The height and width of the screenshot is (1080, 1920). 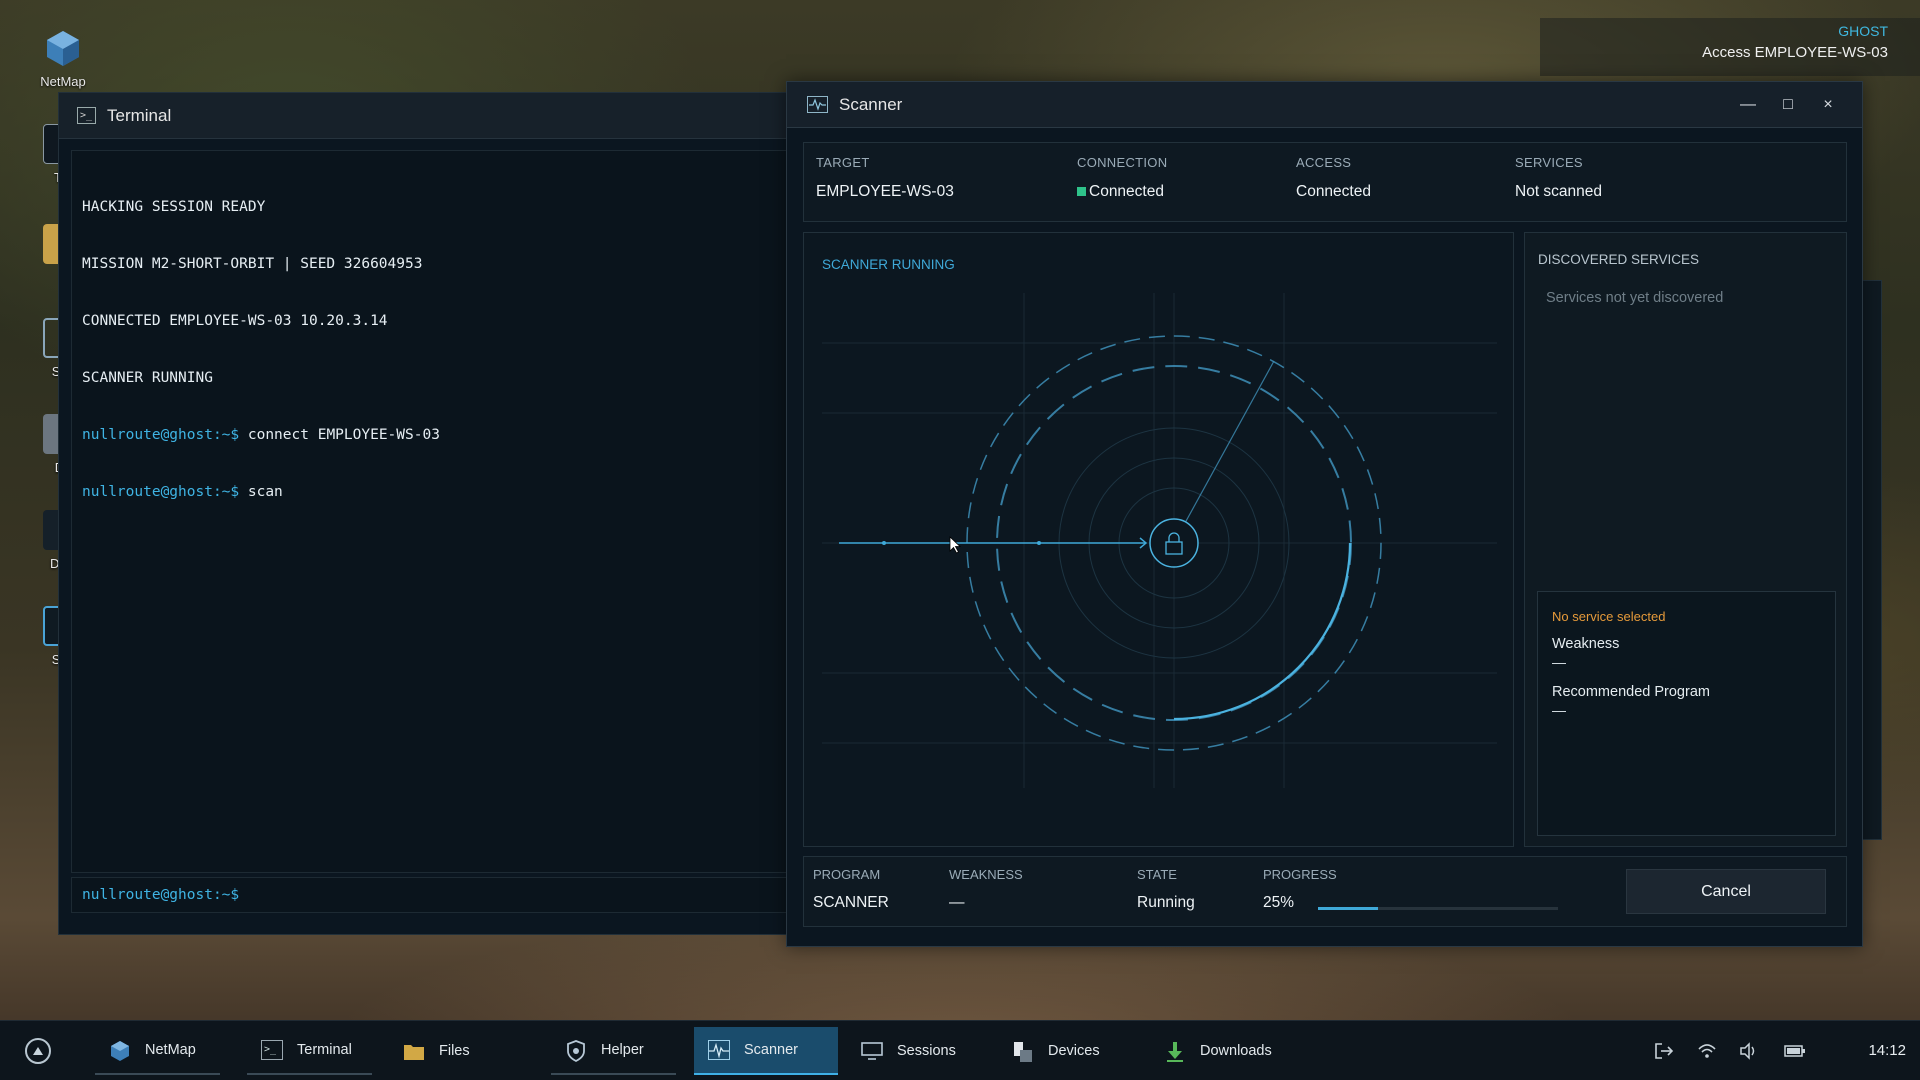 I want to click on recommended-placeholder-dash, so click(x=1559, y=711).